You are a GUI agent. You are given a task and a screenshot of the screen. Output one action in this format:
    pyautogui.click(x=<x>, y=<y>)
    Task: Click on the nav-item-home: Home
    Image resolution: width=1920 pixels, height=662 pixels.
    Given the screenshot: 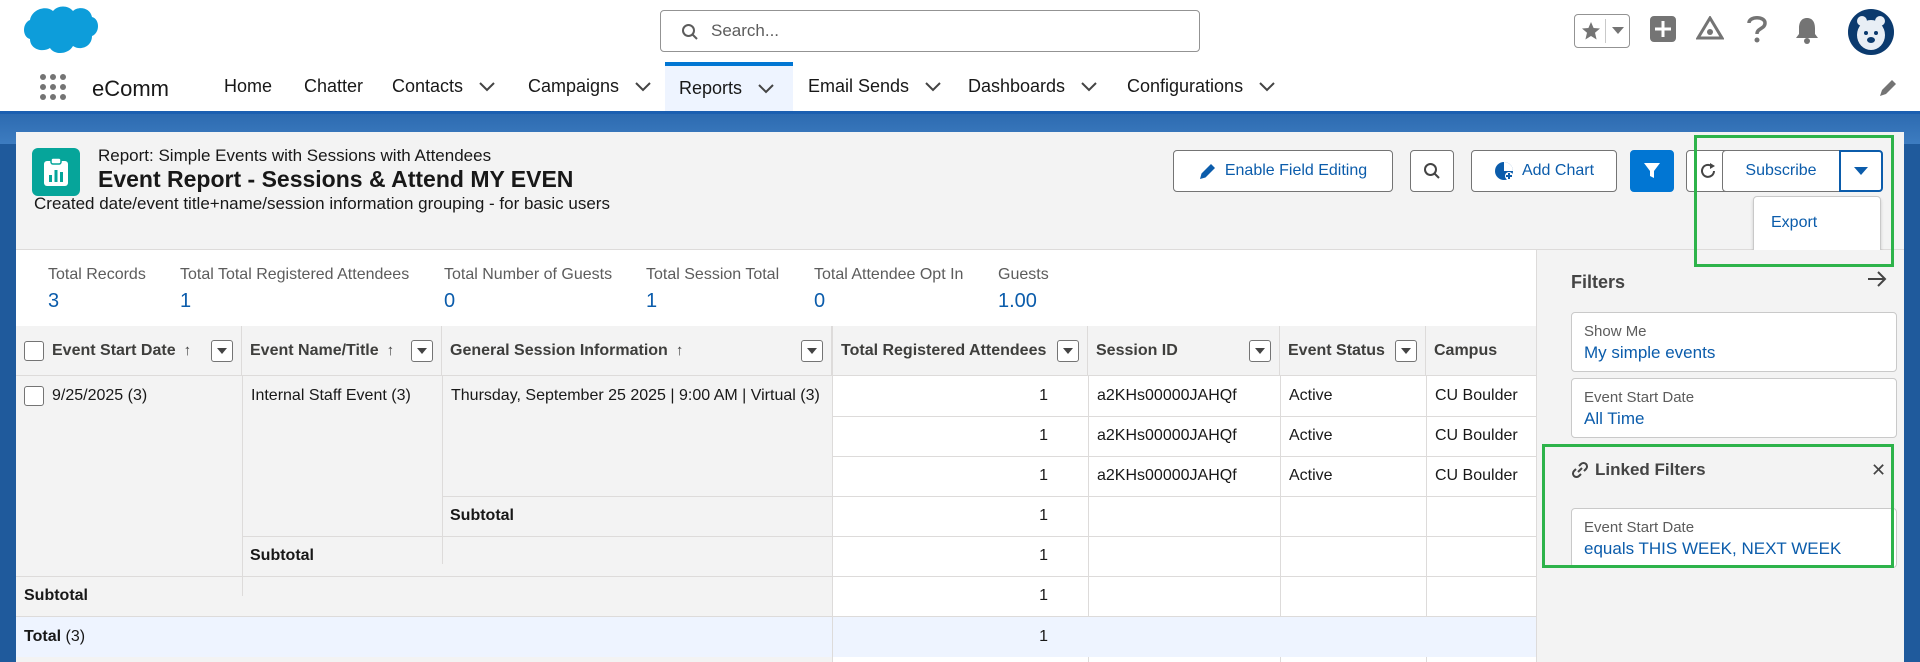 What is the action you would take?
    pyautogui.click(x=248, y=86)
    